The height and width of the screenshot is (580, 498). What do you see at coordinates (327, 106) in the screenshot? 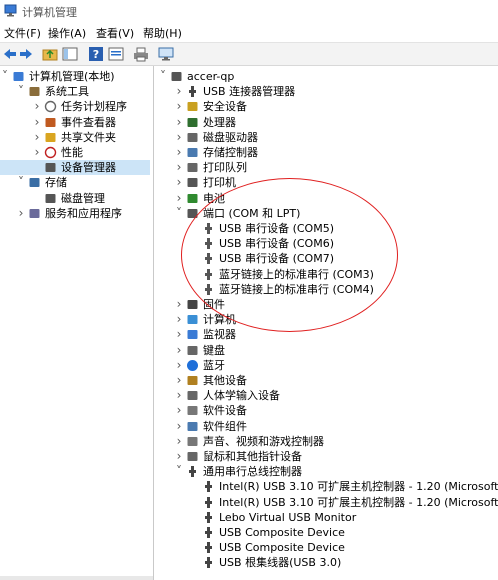
I see `device-row: › 安全设备` at bounding box center [327, 106].